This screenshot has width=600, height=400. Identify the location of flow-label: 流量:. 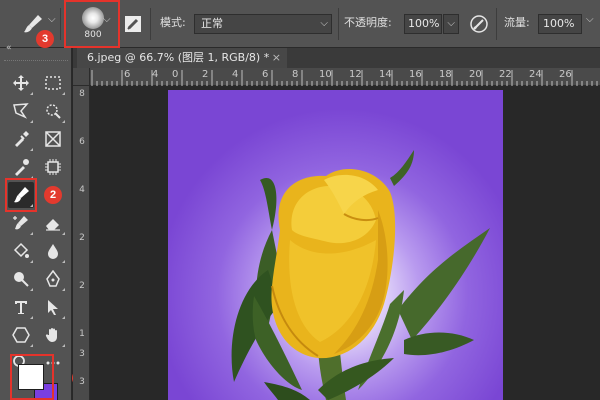
(517, 22).